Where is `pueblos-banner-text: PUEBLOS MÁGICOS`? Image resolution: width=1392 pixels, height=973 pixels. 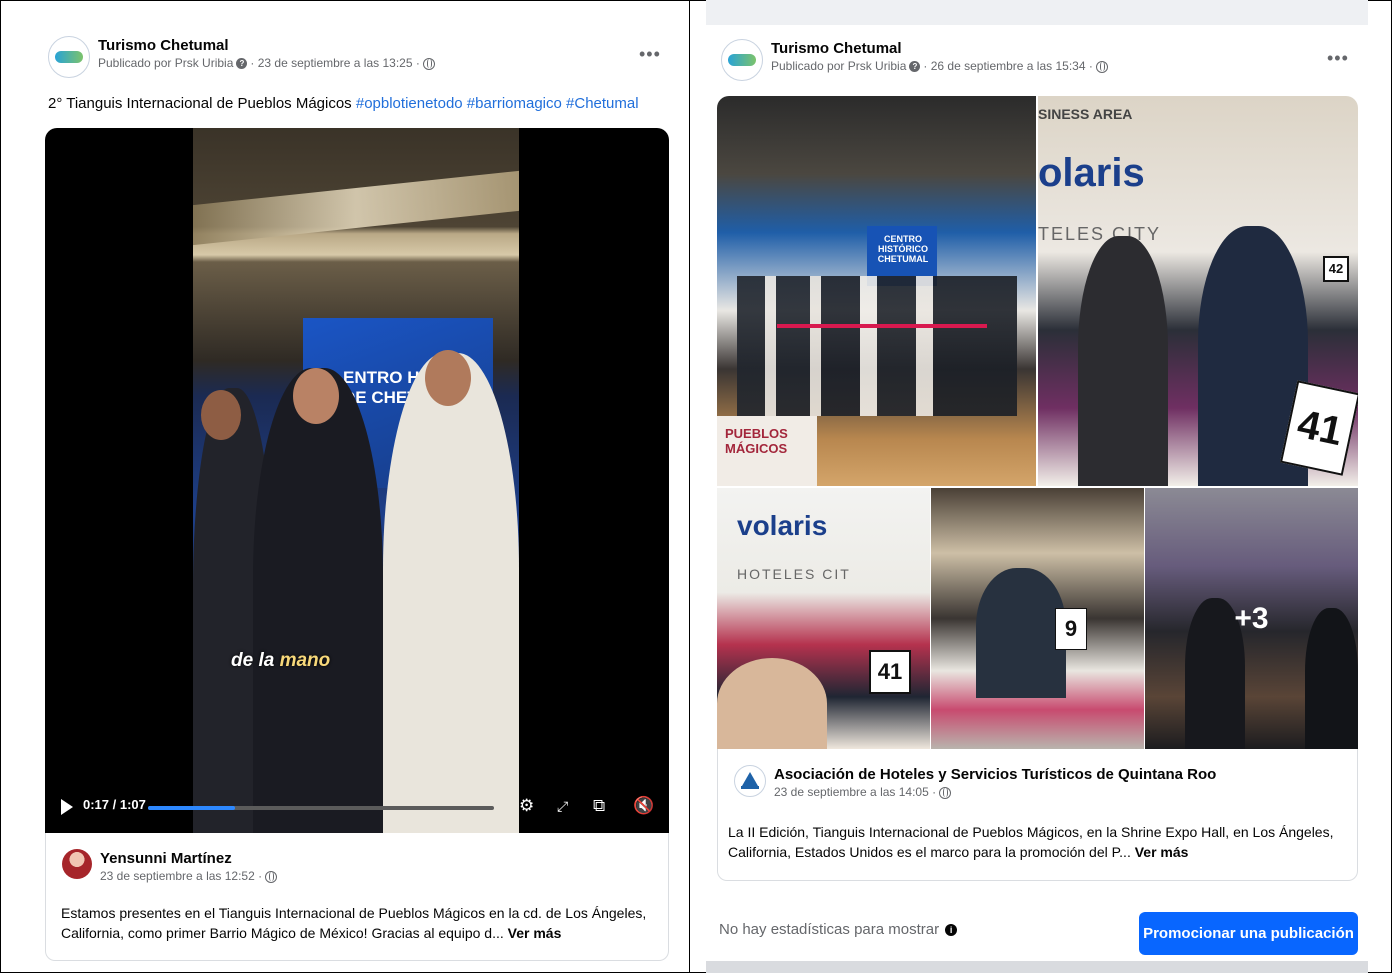
pueblos-banner-text: PUEBLOS MÁGICOS is located at coordinates (756, 441).